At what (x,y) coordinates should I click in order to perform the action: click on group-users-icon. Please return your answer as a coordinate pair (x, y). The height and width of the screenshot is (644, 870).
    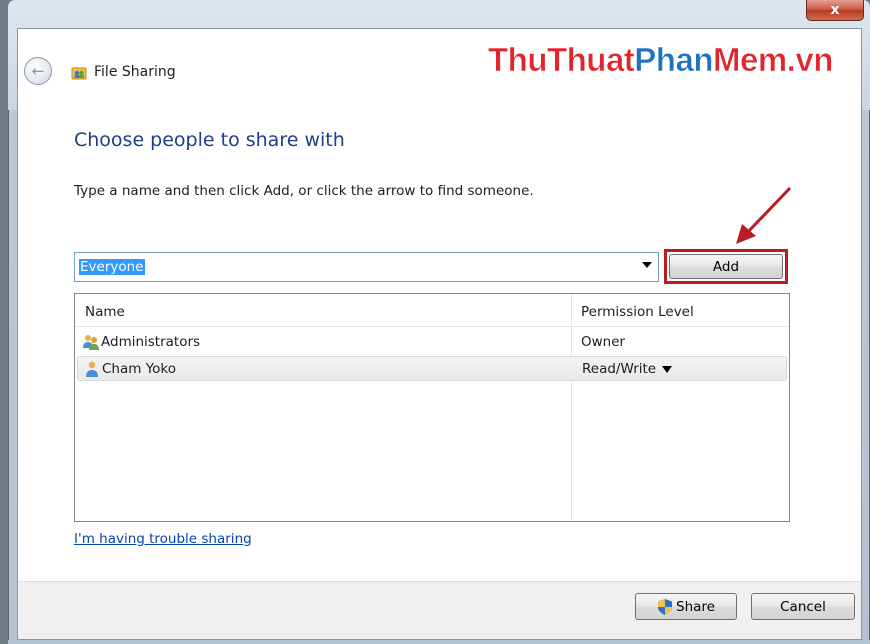
    Looking at the image, I should click on (91, 342).